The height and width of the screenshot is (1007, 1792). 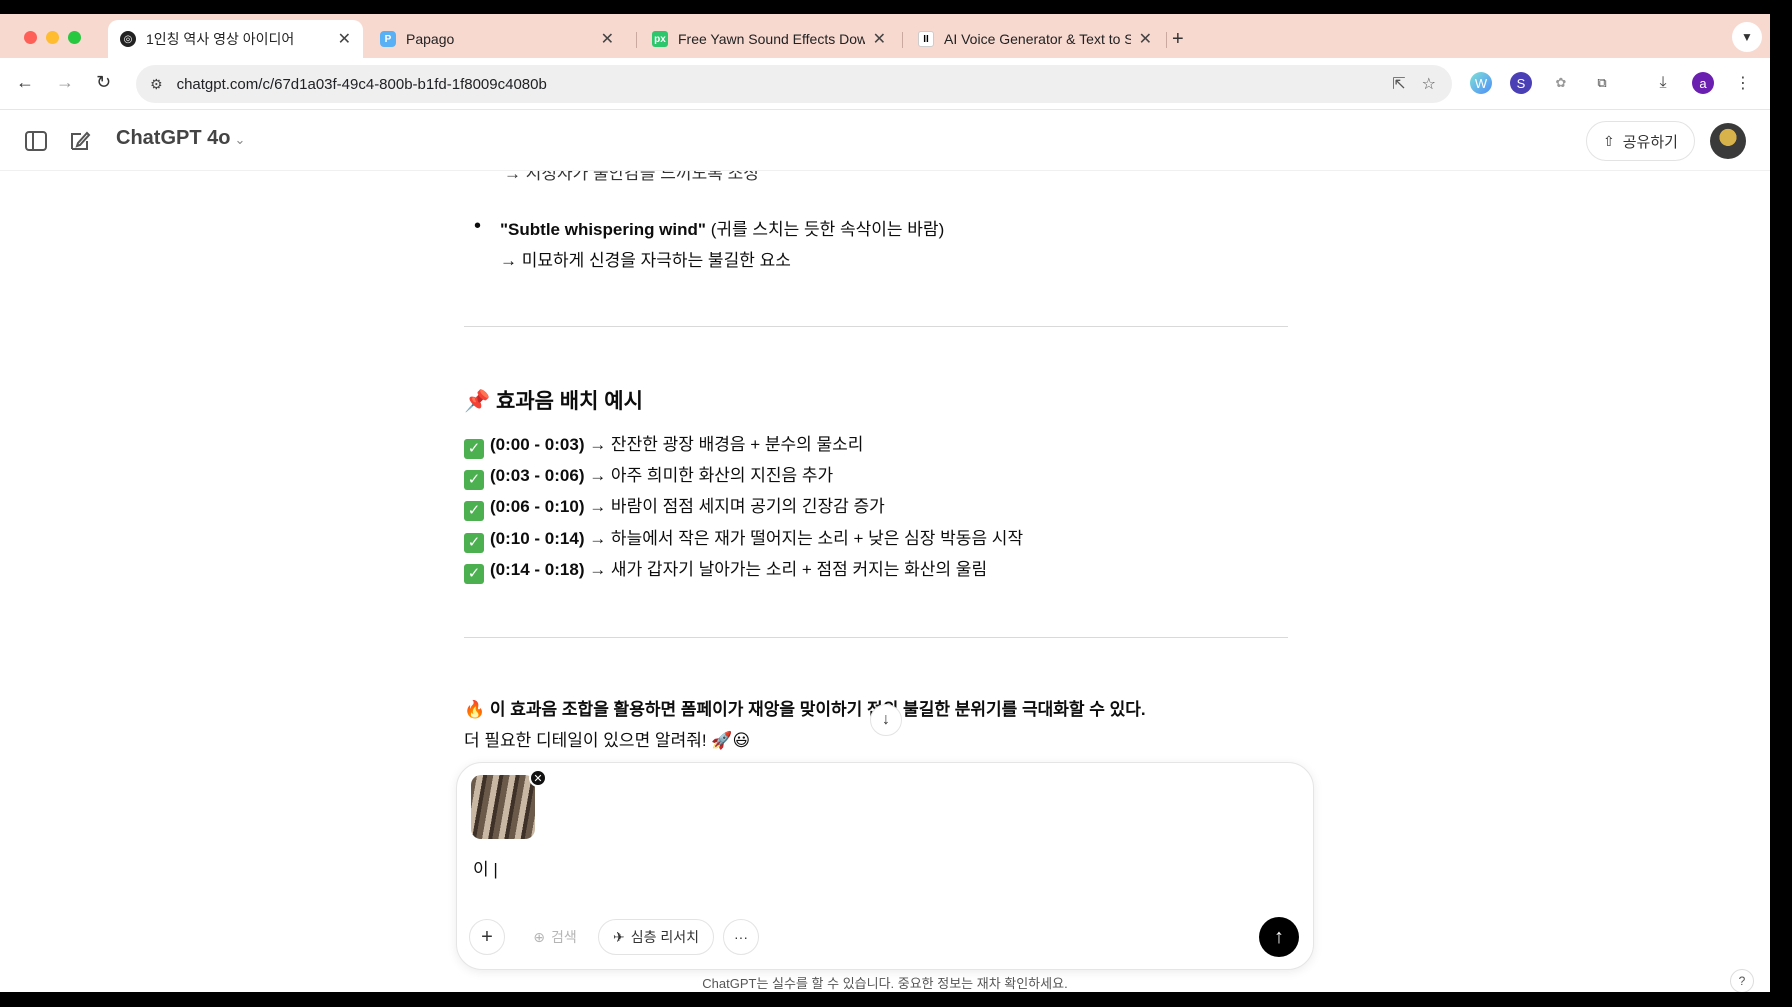 What do you see at coordinates (537, 444) in the screenshot?
I see `timeline-time: (0:00 - 0:03)` at bounding box center [537, 444].